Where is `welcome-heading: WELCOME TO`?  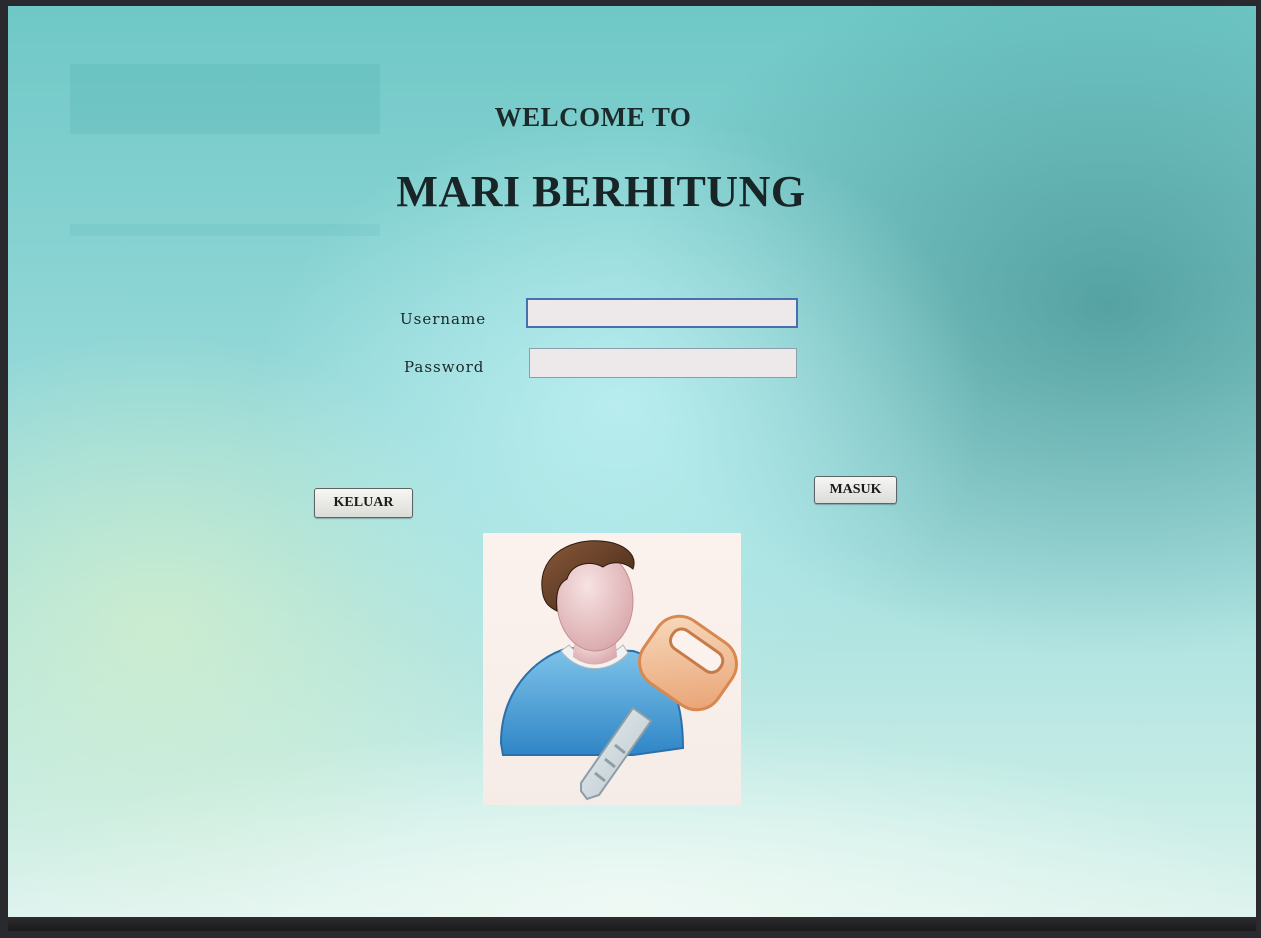 welcome-heading: WELCOME TO is located at coordinates (593, 117).